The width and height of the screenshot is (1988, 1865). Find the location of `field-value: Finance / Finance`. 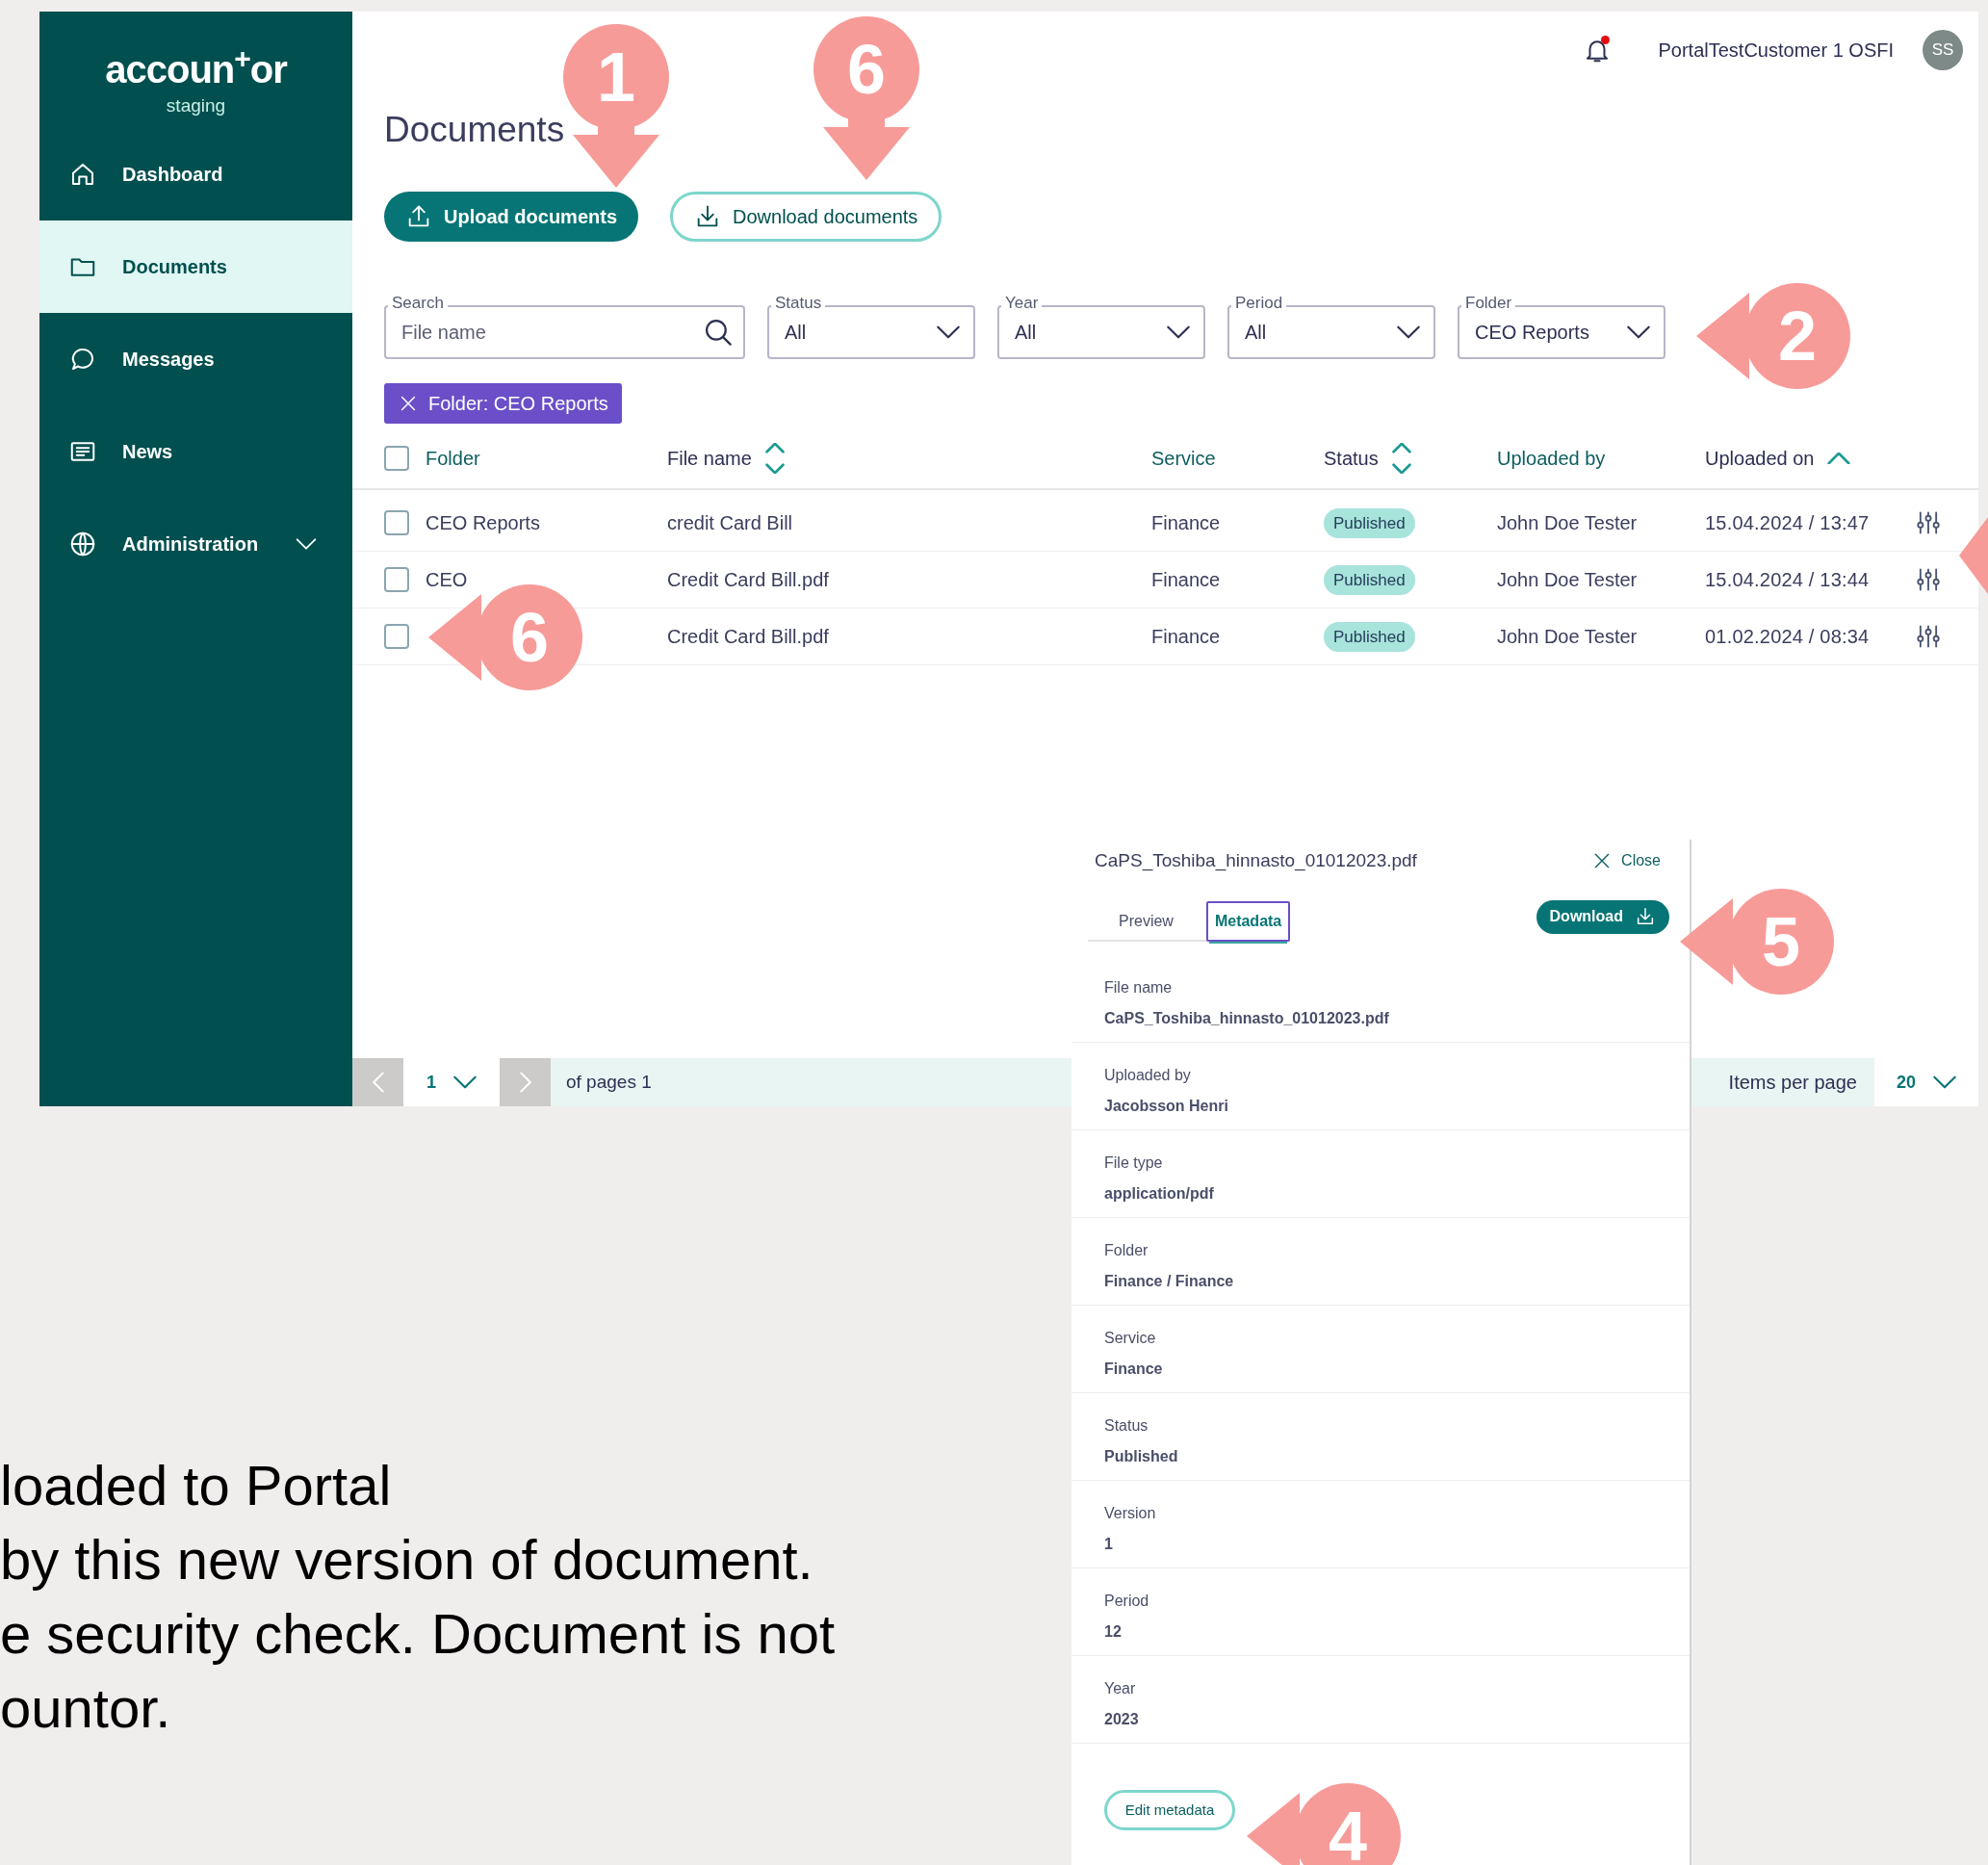

field-value: Finance / Finance is located at coordinates (1169, 1281).